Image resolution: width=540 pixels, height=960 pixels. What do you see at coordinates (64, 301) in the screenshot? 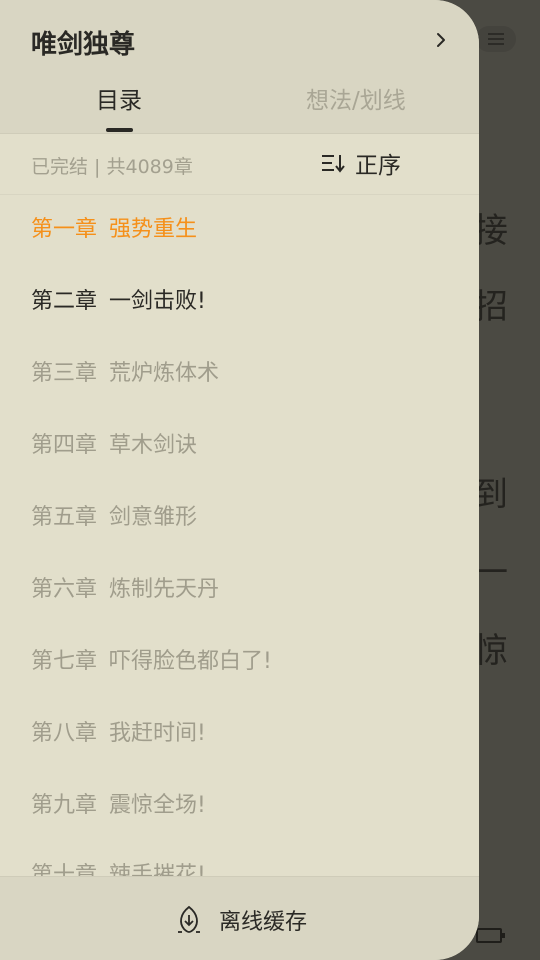
I see `chapter-number: 第二章` at bounding box center [64, 301].